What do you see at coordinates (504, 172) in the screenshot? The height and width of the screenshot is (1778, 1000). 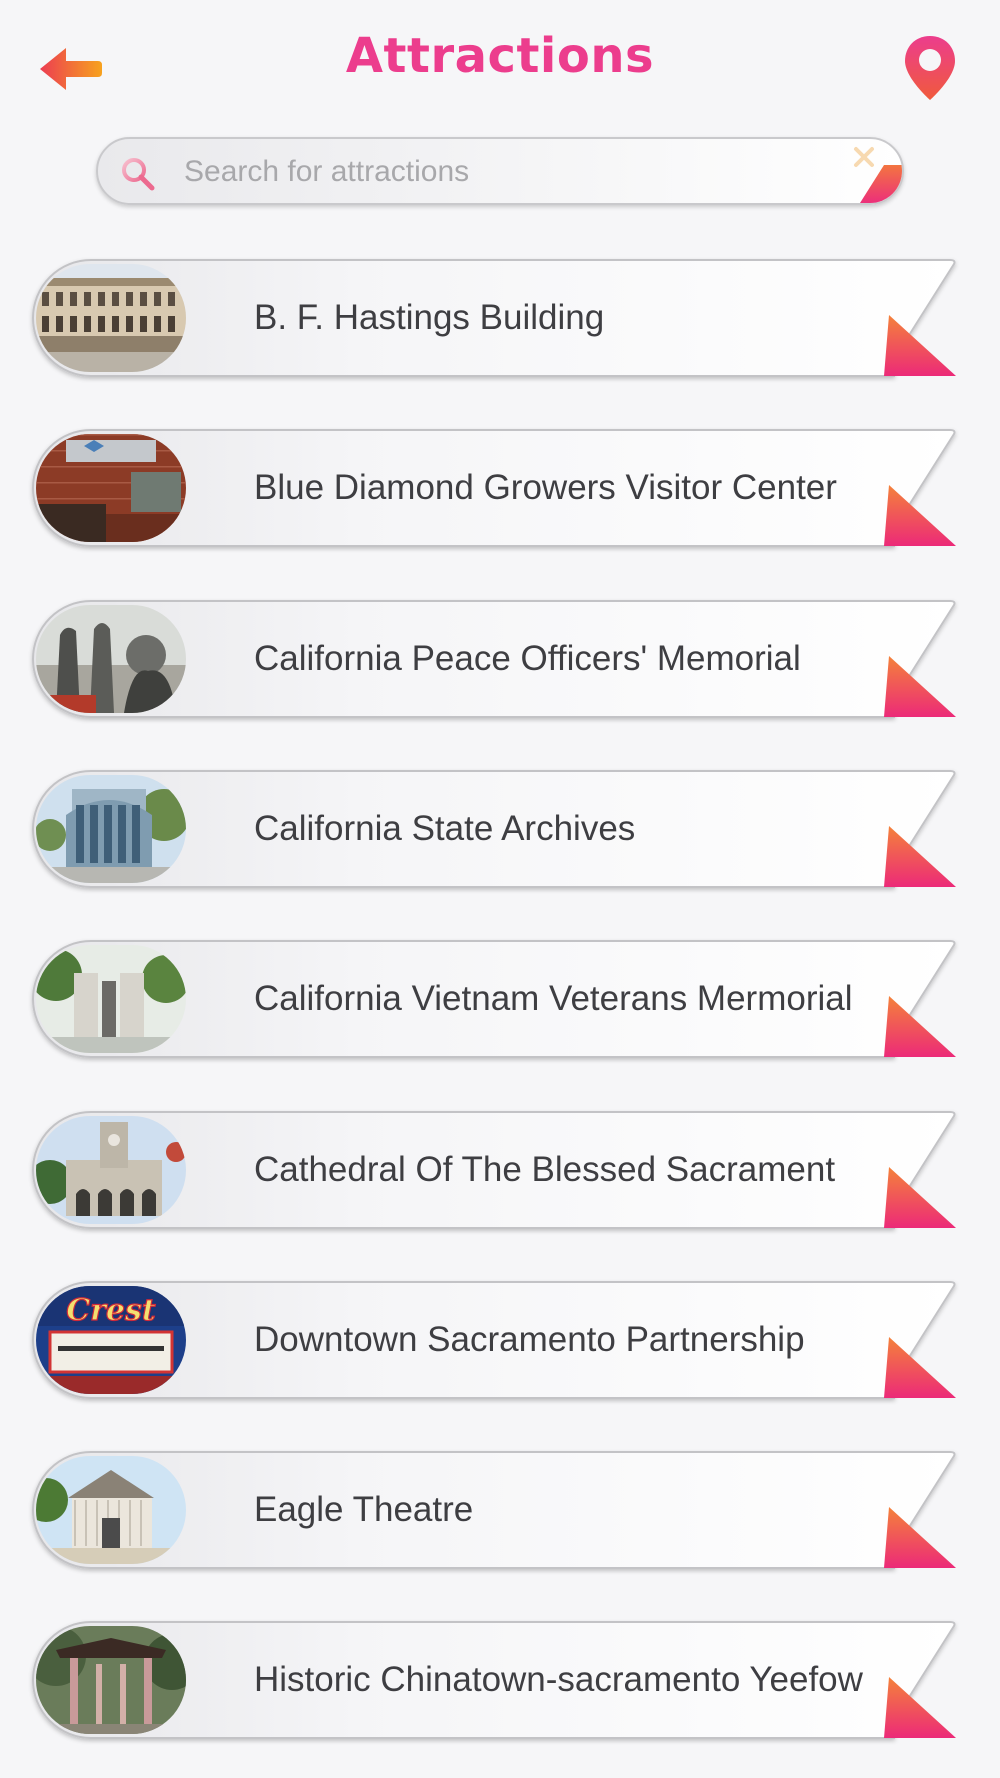 I see `search-input` at bounding box center [504, 172].